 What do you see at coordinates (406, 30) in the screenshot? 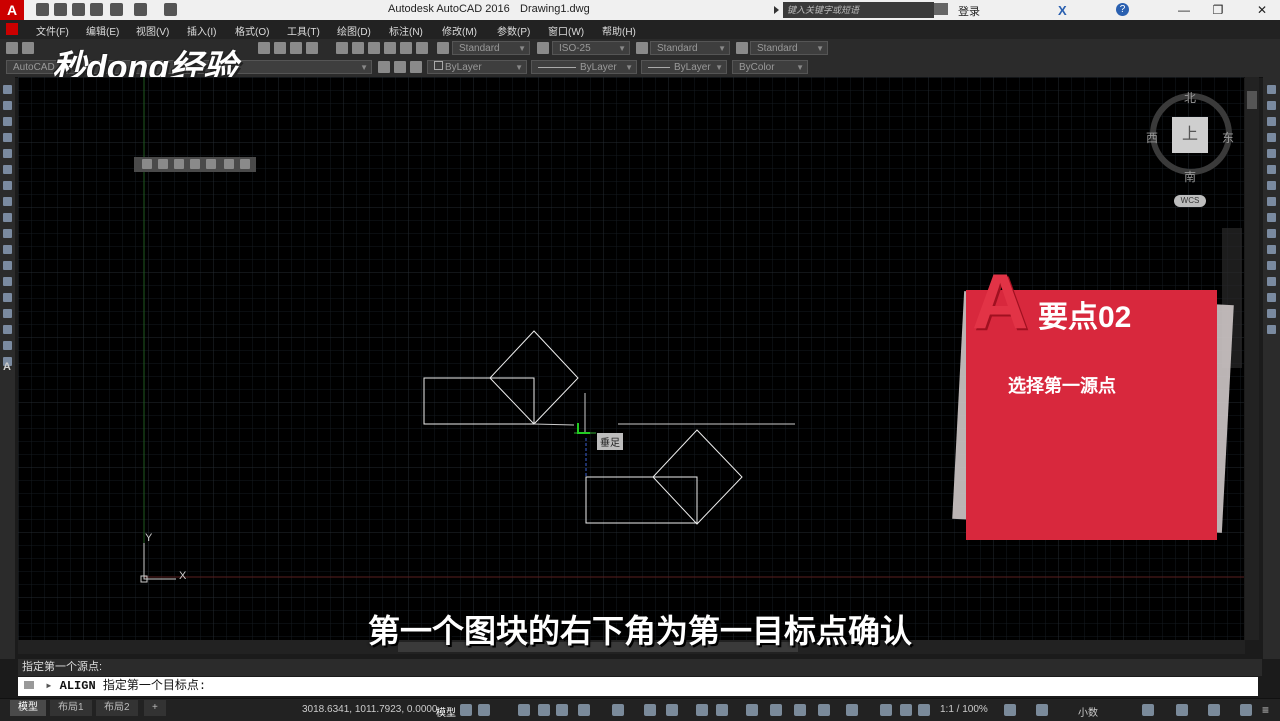
I see `menu-dimension: 标注(N)` at bounding box center [406, 30].